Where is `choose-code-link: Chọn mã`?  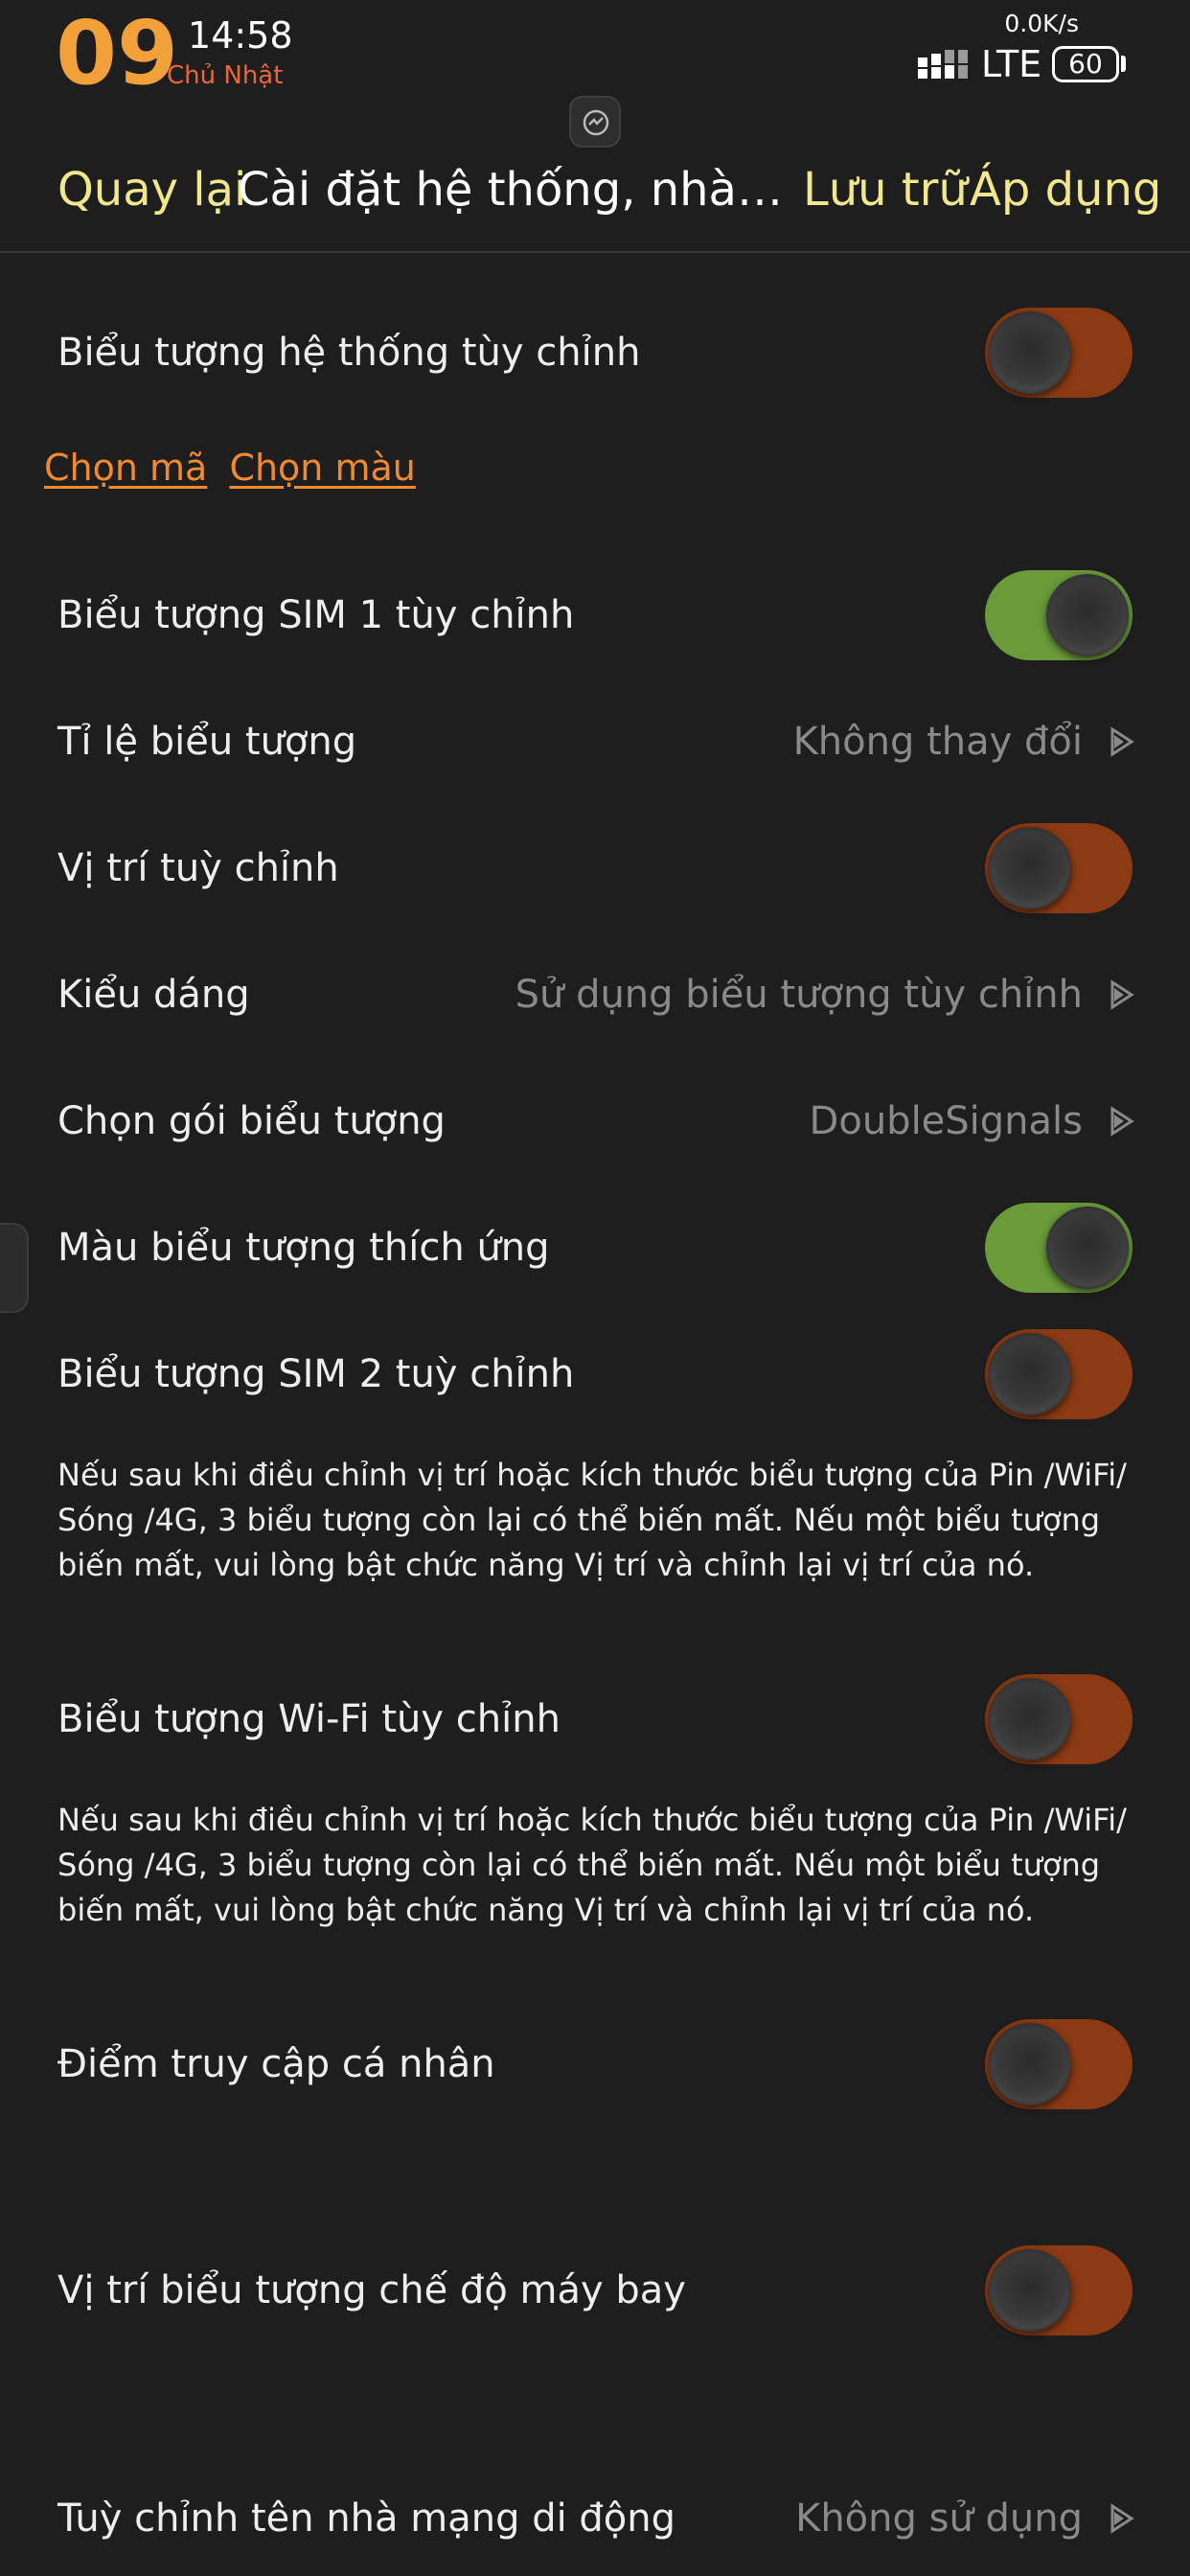 choose-code-link: Chọn mã is located at coordinates (125, 468).